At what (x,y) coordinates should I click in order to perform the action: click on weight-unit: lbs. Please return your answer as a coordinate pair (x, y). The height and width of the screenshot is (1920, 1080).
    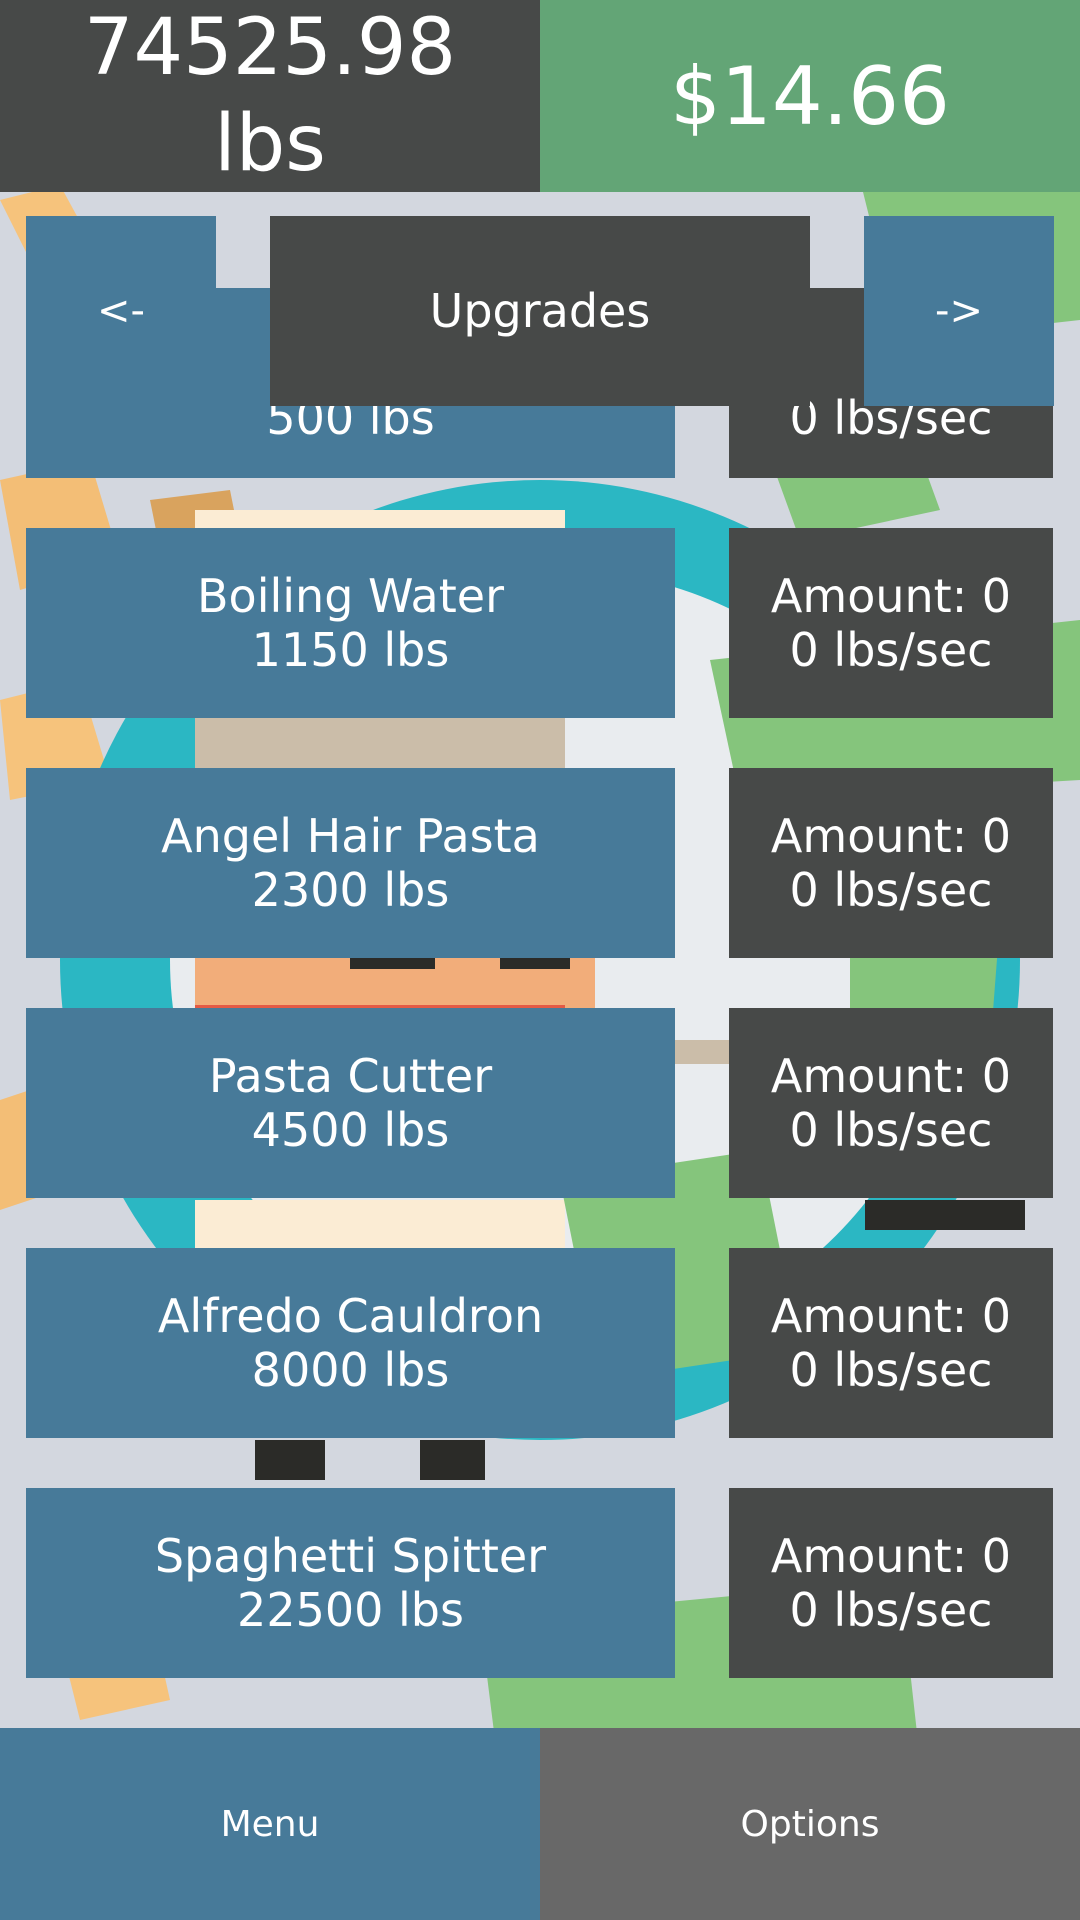
    Looking at the image, I should click on (270, 144).